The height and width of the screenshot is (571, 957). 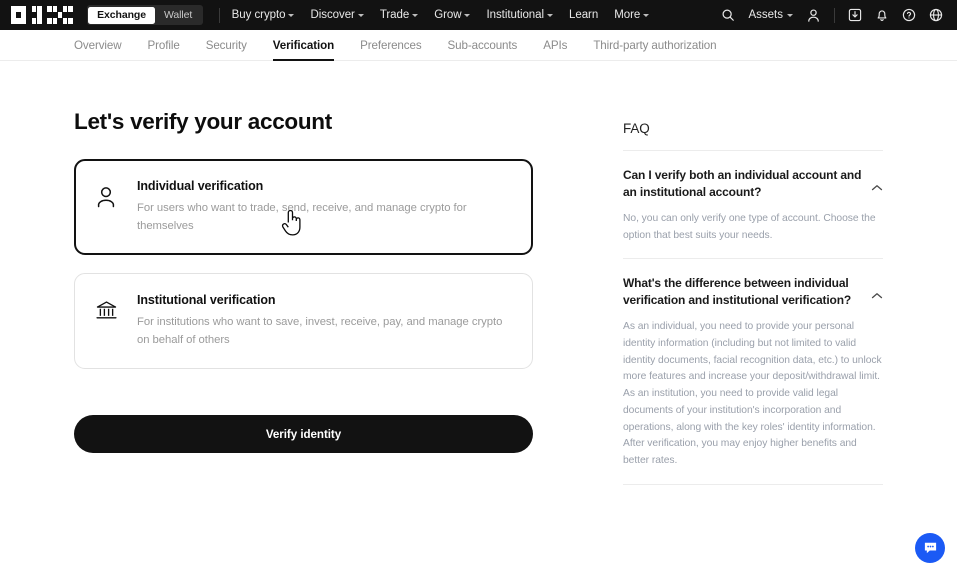 I want to click on option-title: Individual verification, so click(x=200, y=186).